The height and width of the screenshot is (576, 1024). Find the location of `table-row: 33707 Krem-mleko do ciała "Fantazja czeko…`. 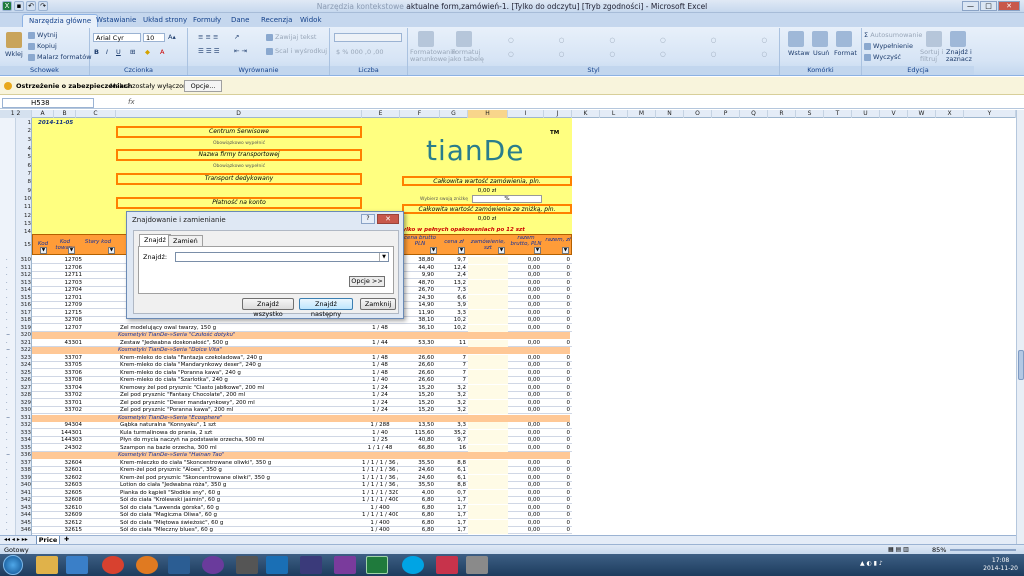

table-row: 33707 Krem-mleko do ciała "Fantazja czeko… is located at coordinates (302, 358).